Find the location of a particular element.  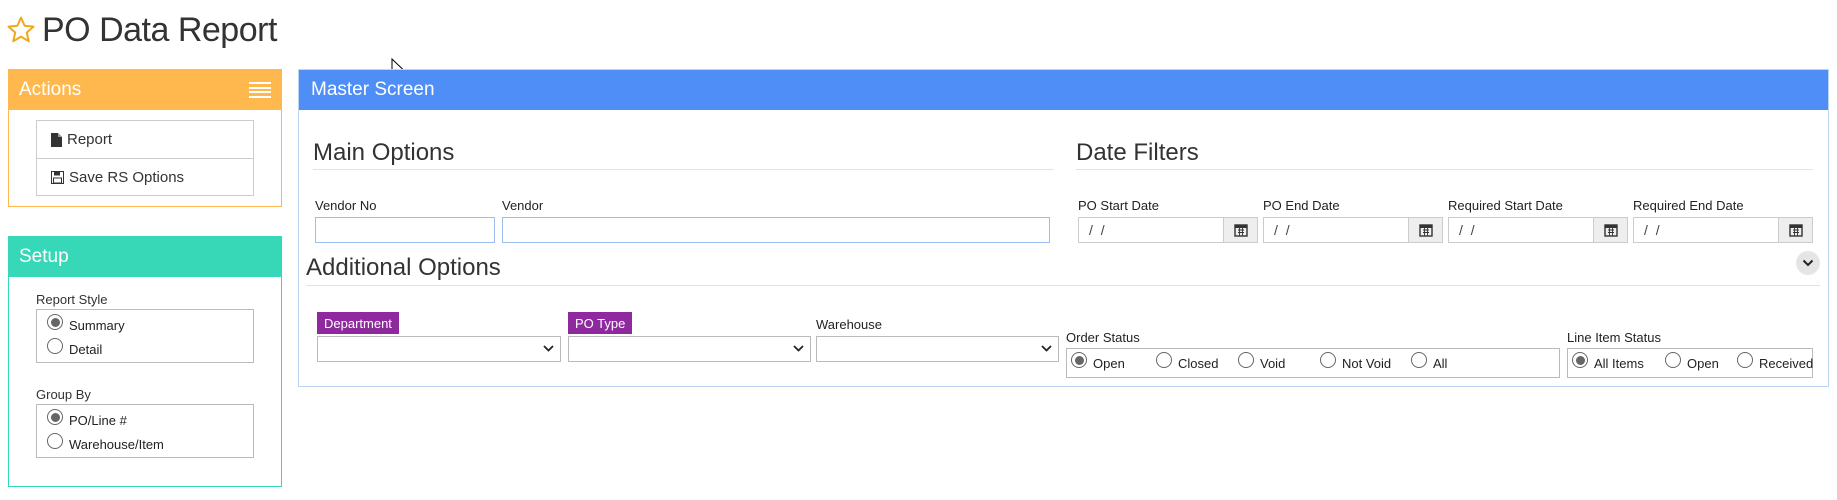

file-icon is located at coordinates (56, 139).